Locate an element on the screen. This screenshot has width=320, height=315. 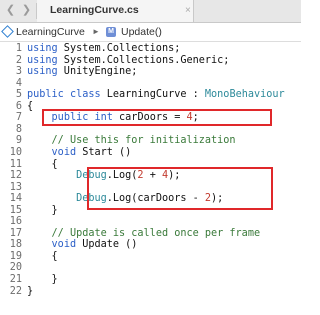
line-number: 5 is located at coordinates (18, 95).